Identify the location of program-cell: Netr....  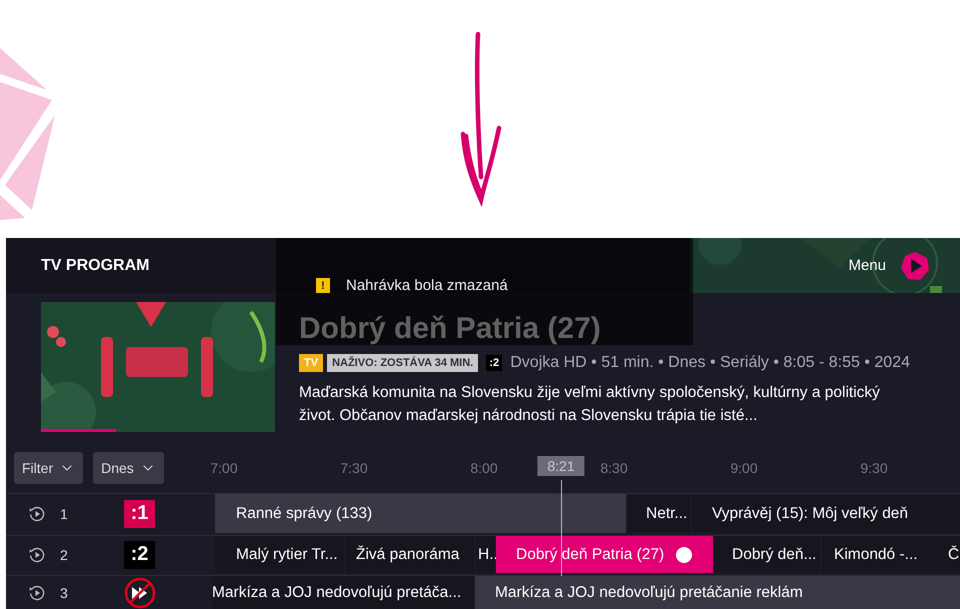
(658, 513).